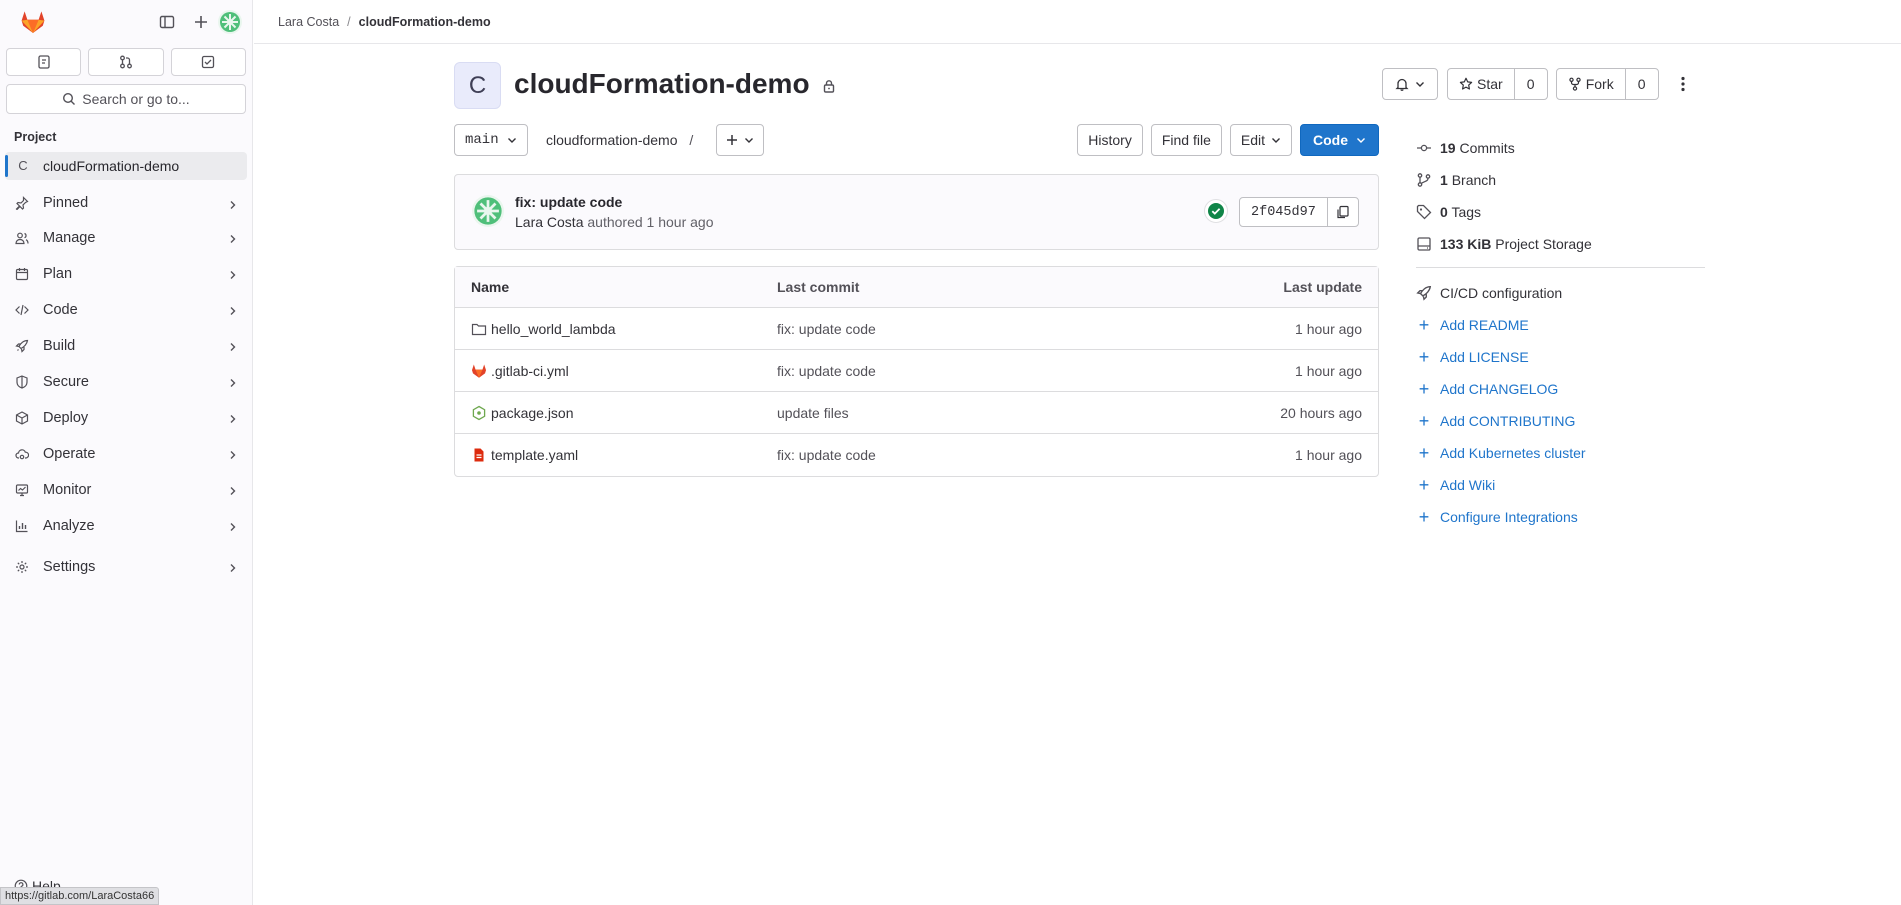  Describe the element at coordinates (1186, 140) in the screenshot. I see `find-file-button: Find file` at that location.